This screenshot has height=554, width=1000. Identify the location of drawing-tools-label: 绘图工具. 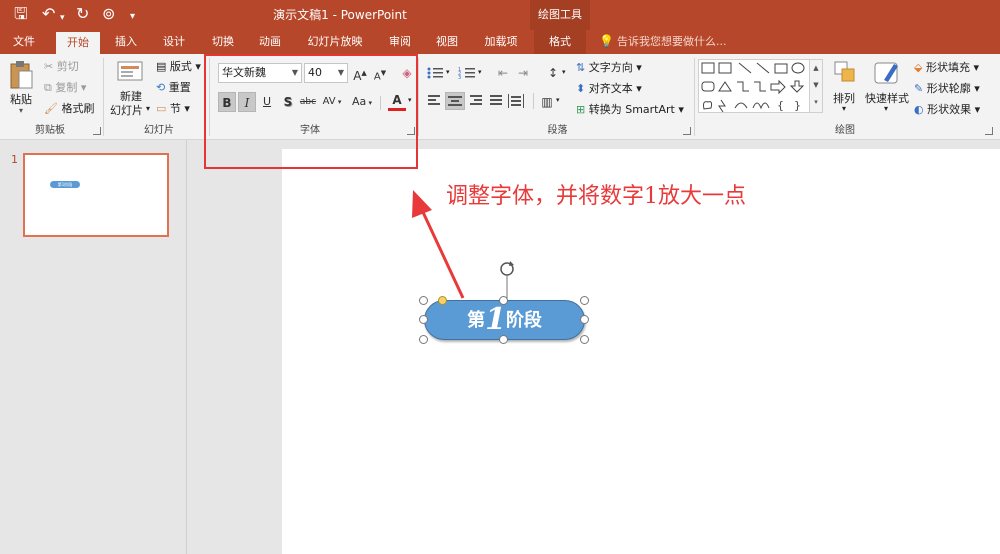
(560, 15).